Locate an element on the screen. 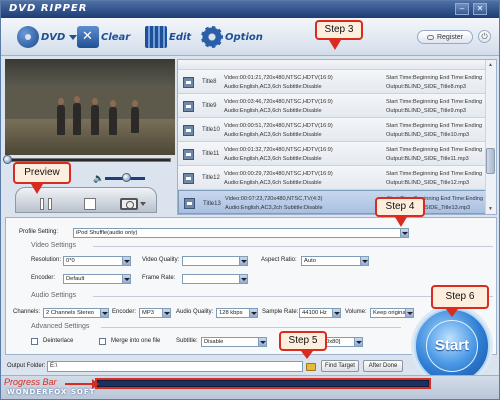 This screenshot has width=500, height=400. audio-quality-select: 128 kbps is located at coordinates (237, 313).